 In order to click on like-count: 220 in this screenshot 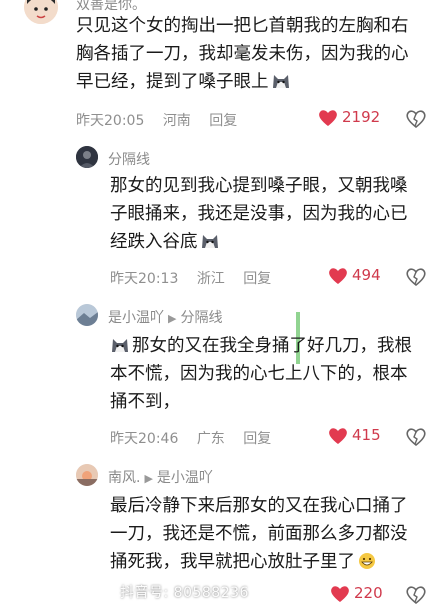, I will do `click(368, 593)`.